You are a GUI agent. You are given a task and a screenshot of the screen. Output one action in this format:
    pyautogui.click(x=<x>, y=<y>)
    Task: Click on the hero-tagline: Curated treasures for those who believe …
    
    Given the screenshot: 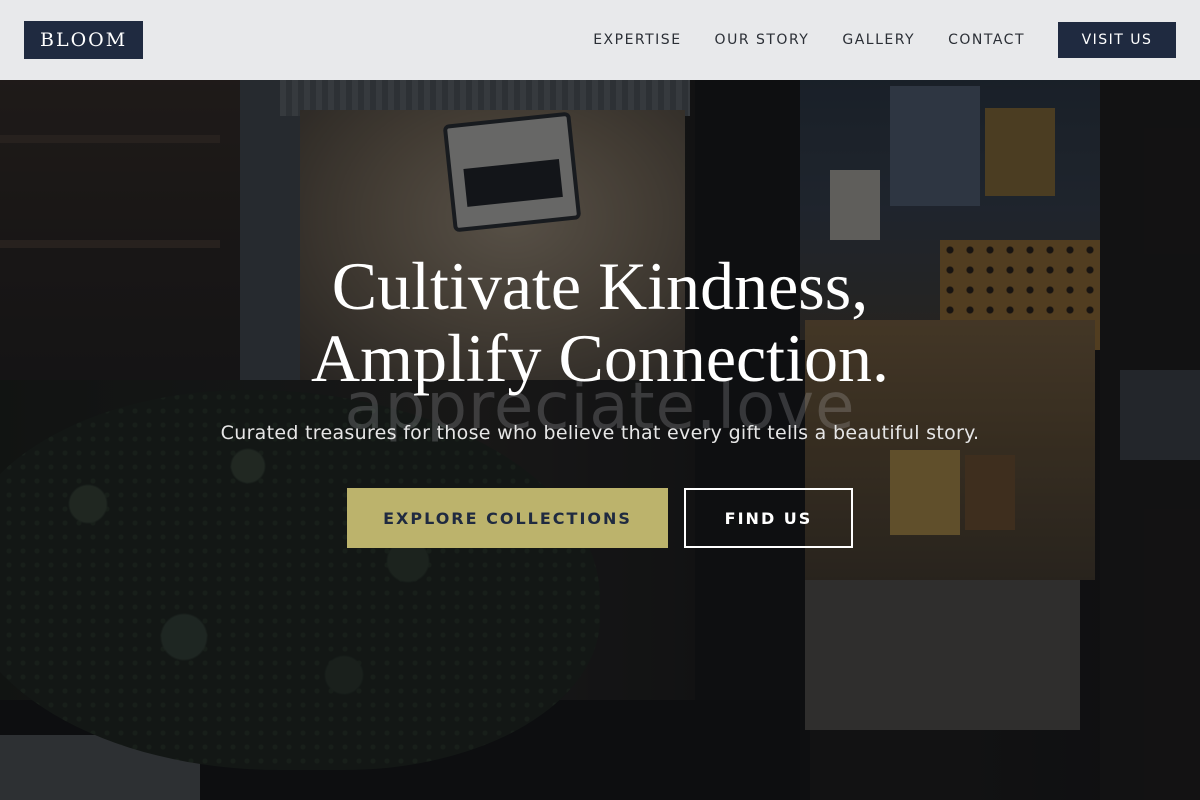 What is the action you would take?
    pyautogui.click(x=600, y=433)
    